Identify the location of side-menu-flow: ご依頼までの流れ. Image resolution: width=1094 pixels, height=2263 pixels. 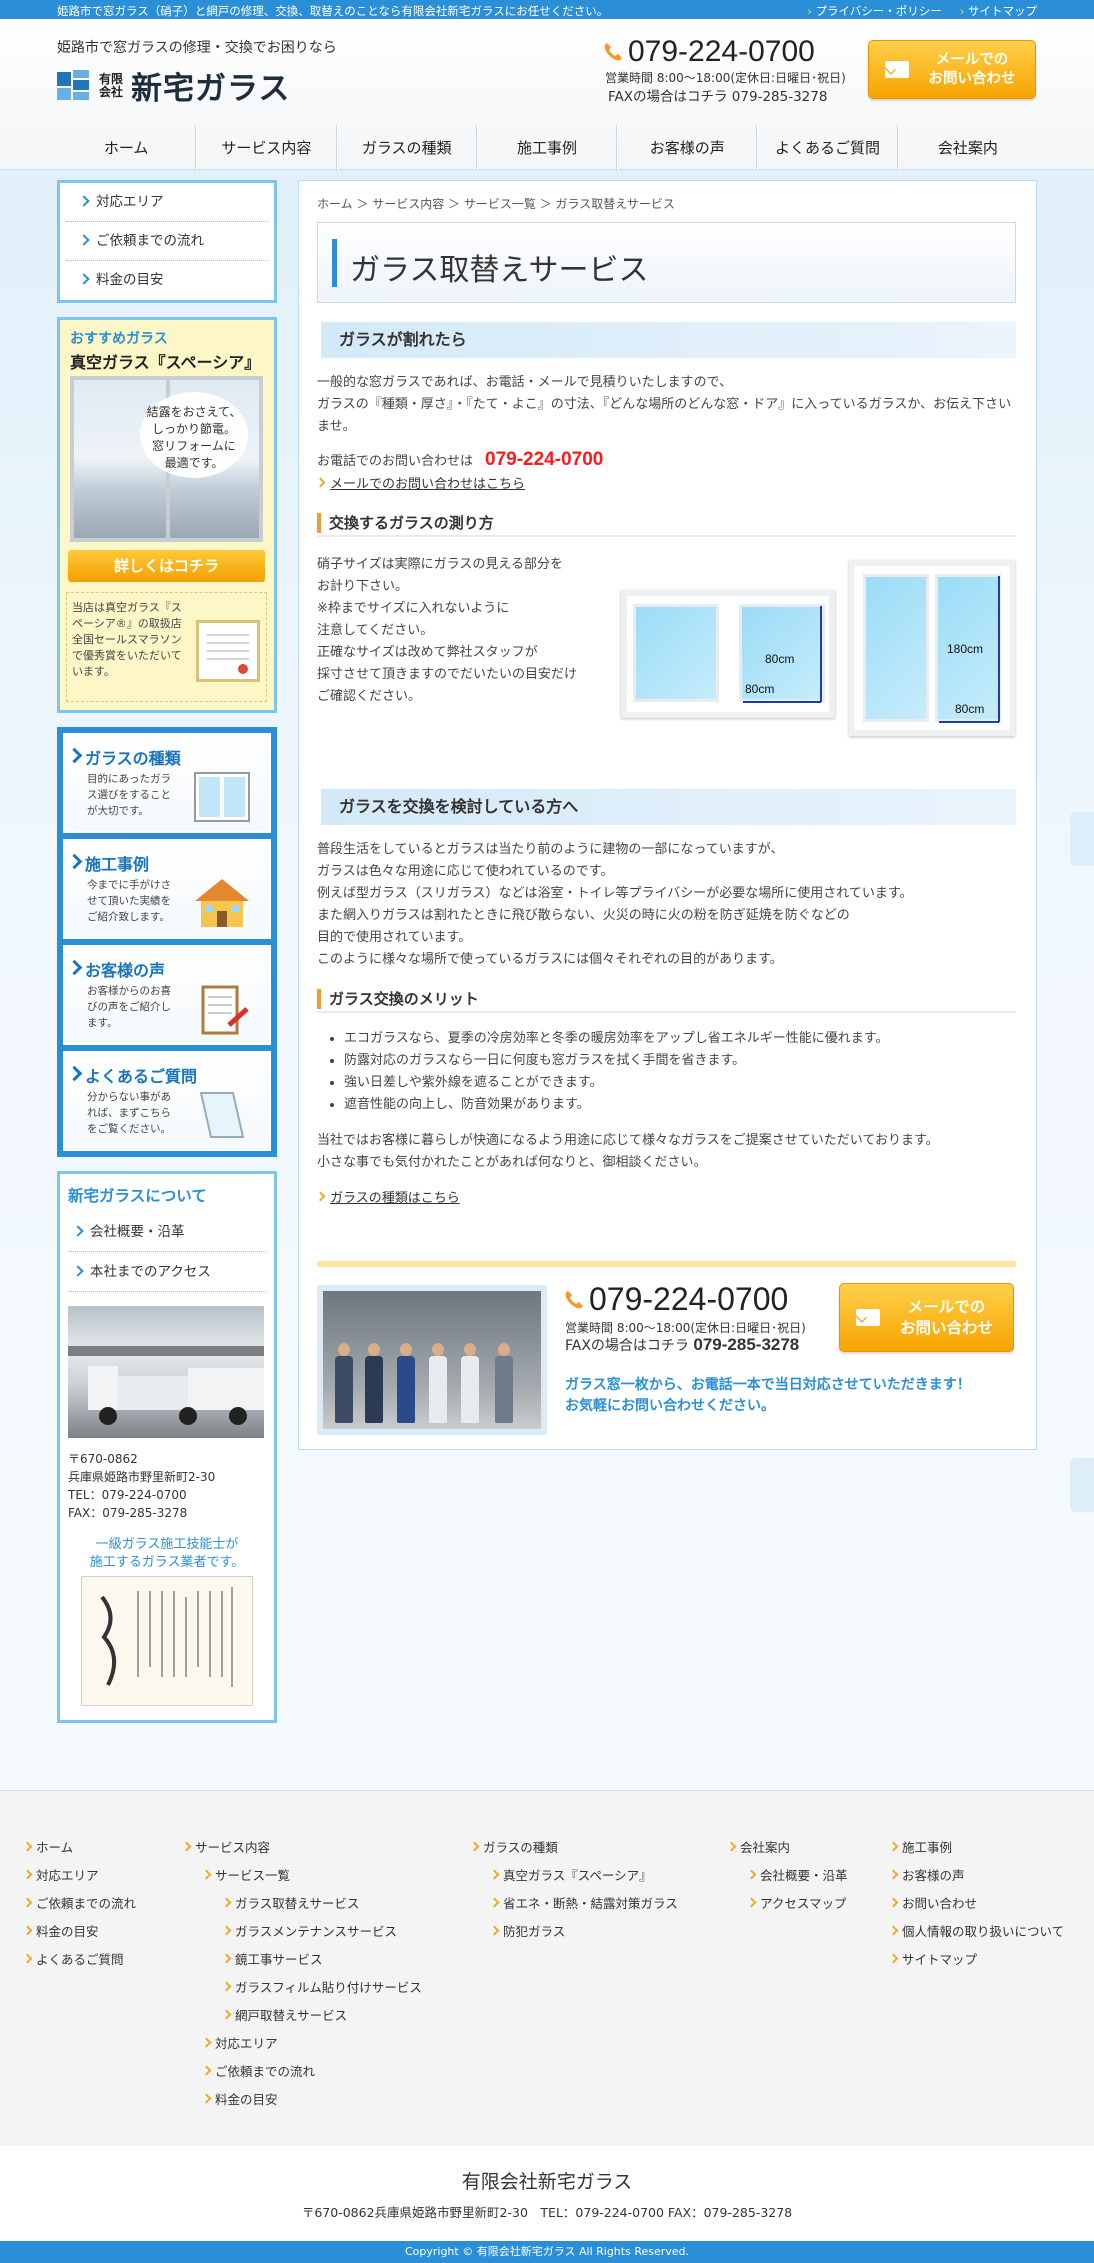
(167, 241).